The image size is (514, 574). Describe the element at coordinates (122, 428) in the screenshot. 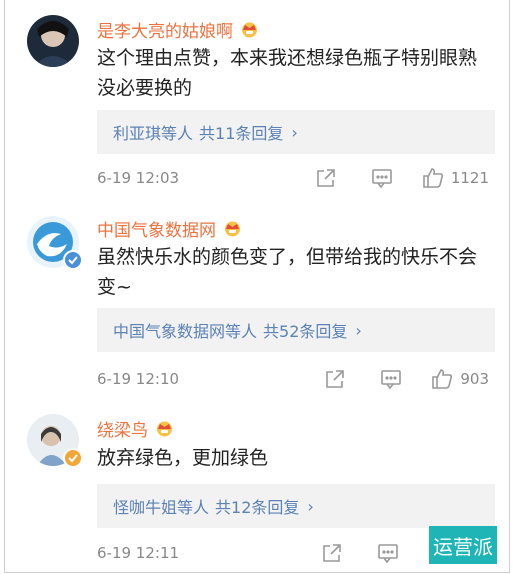

I see `author-name: 绕梁鸟` at that location.